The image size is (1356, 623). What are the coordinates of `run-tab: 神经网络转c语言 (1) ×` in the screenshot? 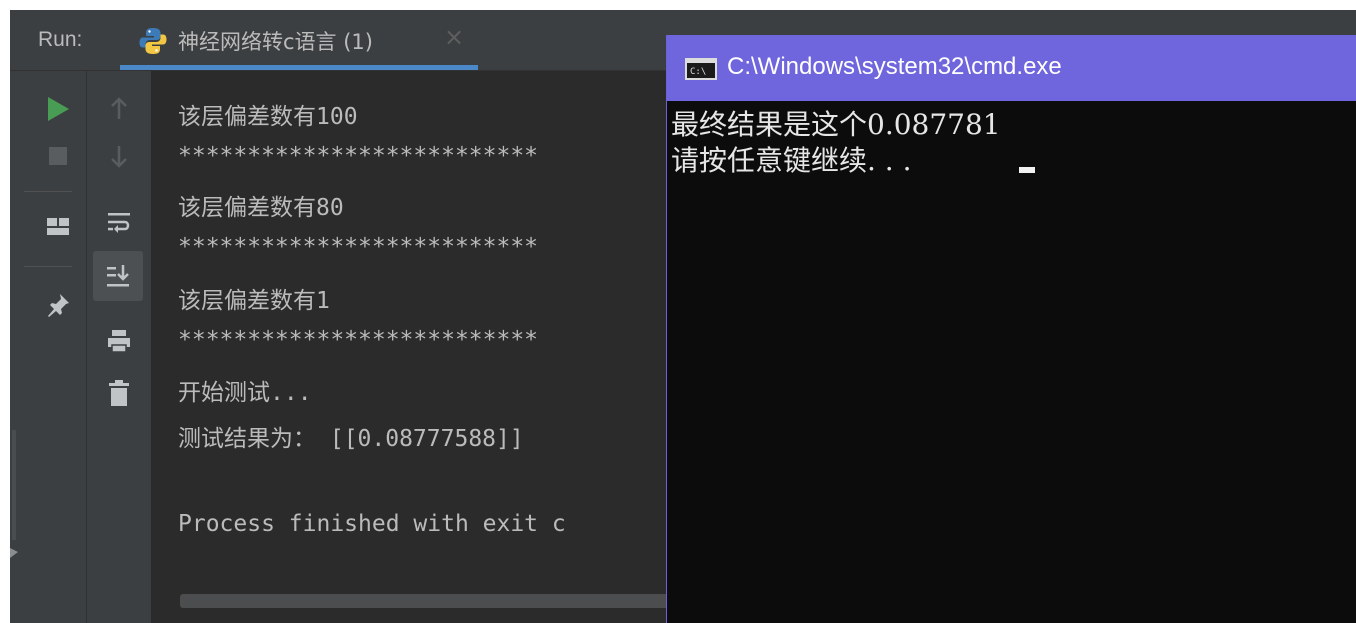 It's located at (299, 40).